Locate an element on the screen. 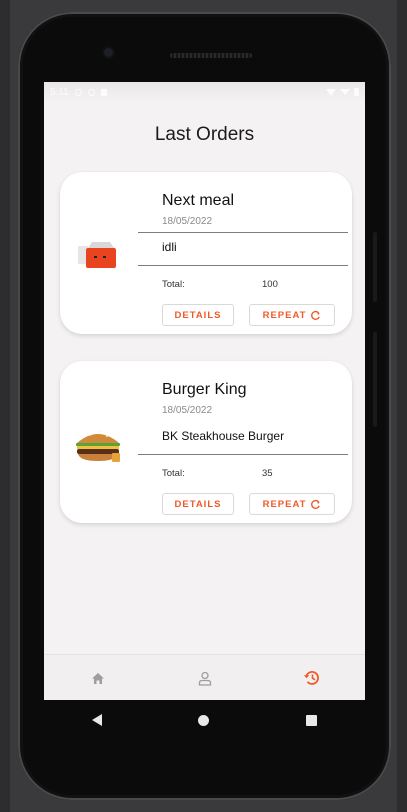 Image resolution: width=407 pixels, height=812 pixels. nav-profile is located at coordinates (205, 678).